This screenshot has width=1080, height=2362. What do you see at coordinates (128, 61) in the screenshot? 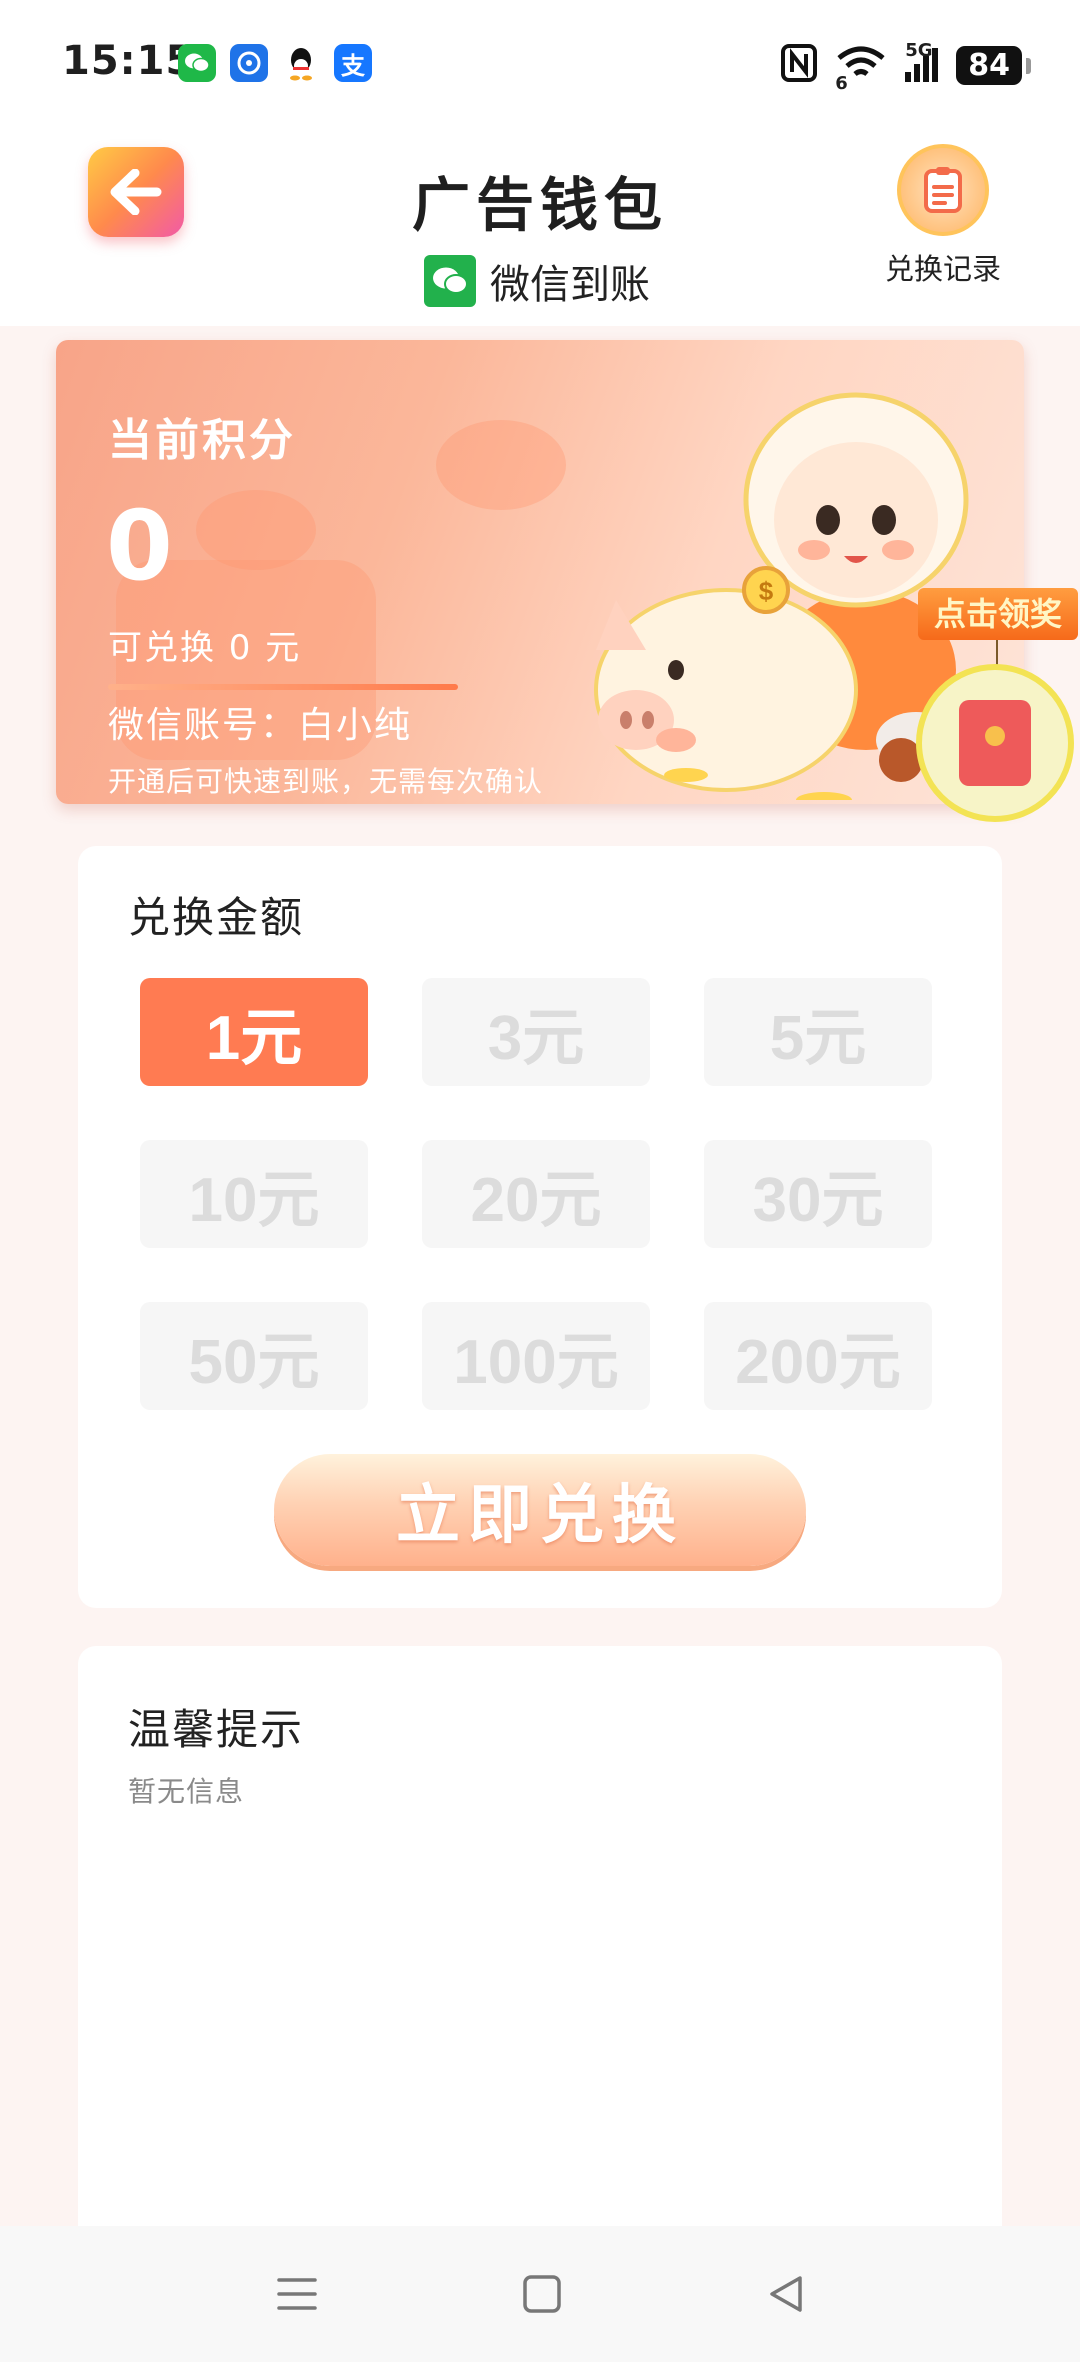
I see `status-time: 15:15` at bounding box center [128, 61].